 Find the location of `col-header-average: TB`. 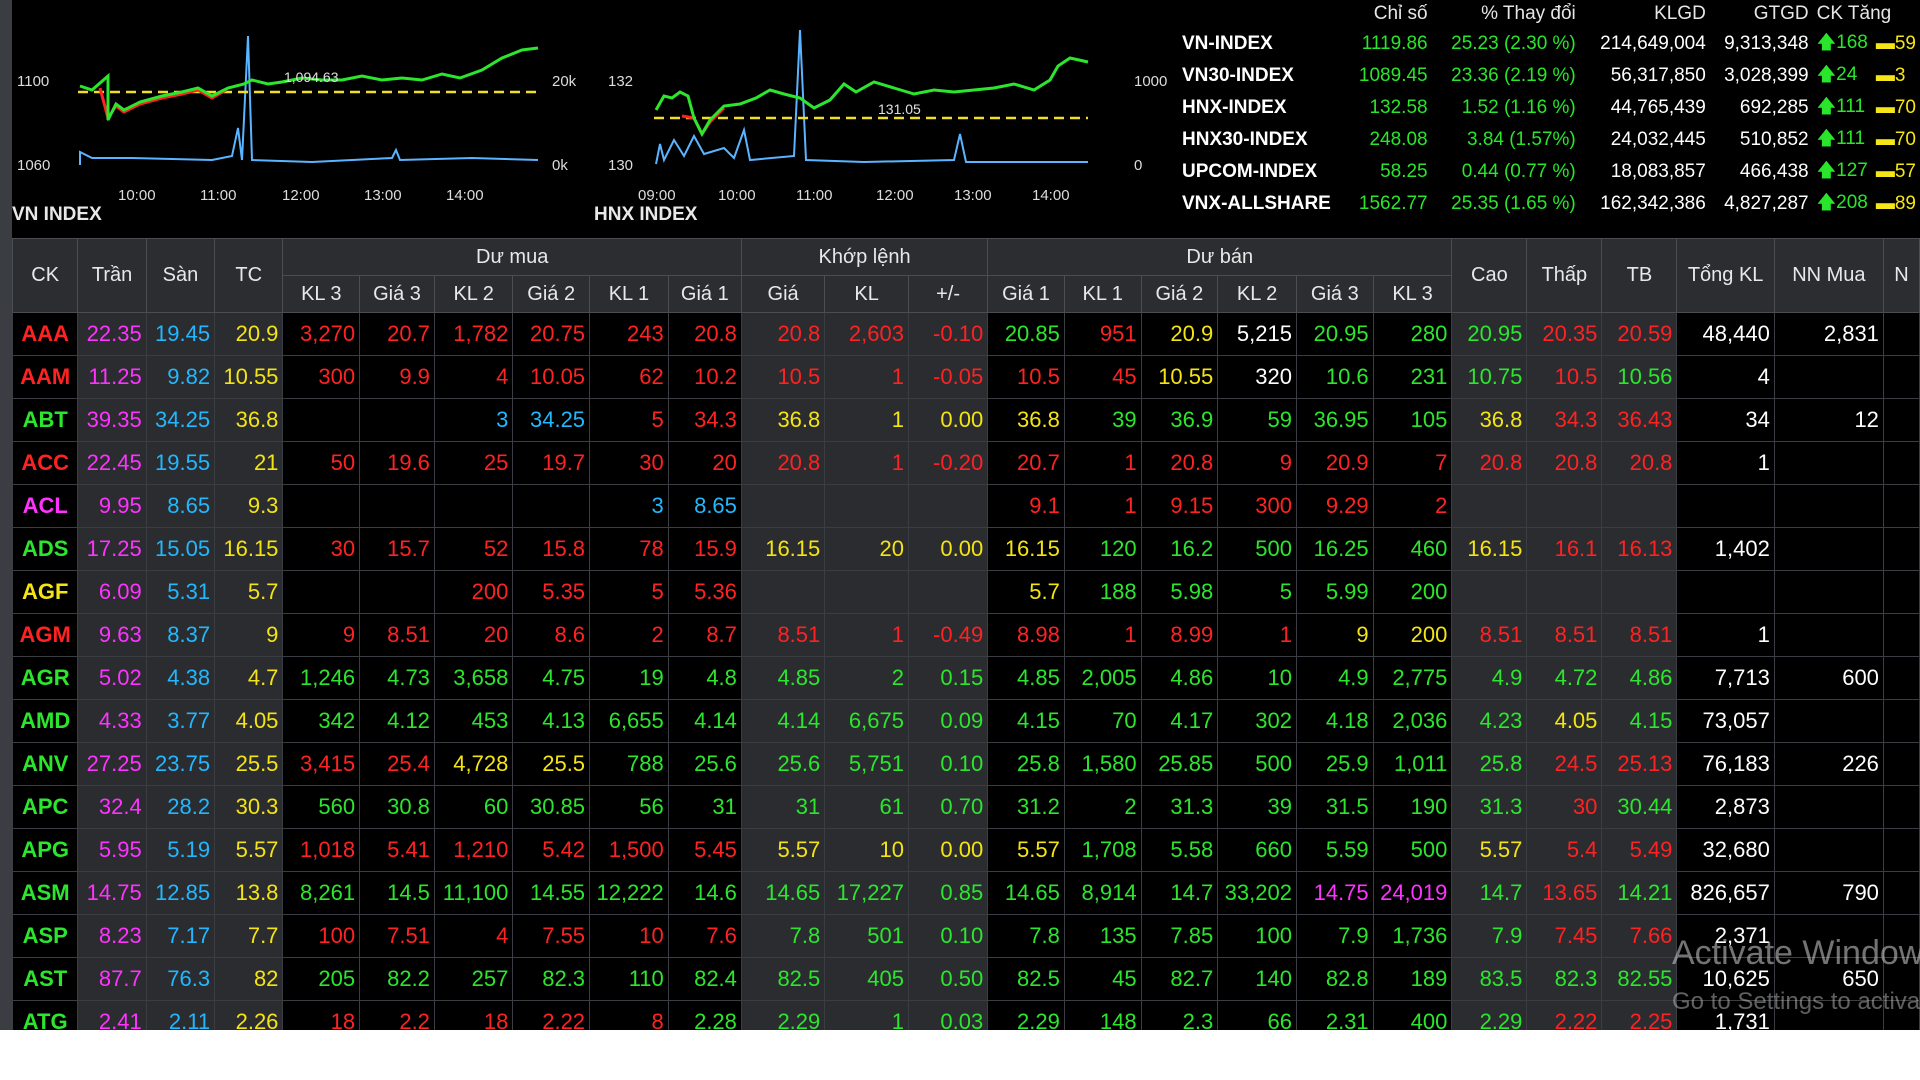

col-header-average: TB is located at coordinates (1639, 275).